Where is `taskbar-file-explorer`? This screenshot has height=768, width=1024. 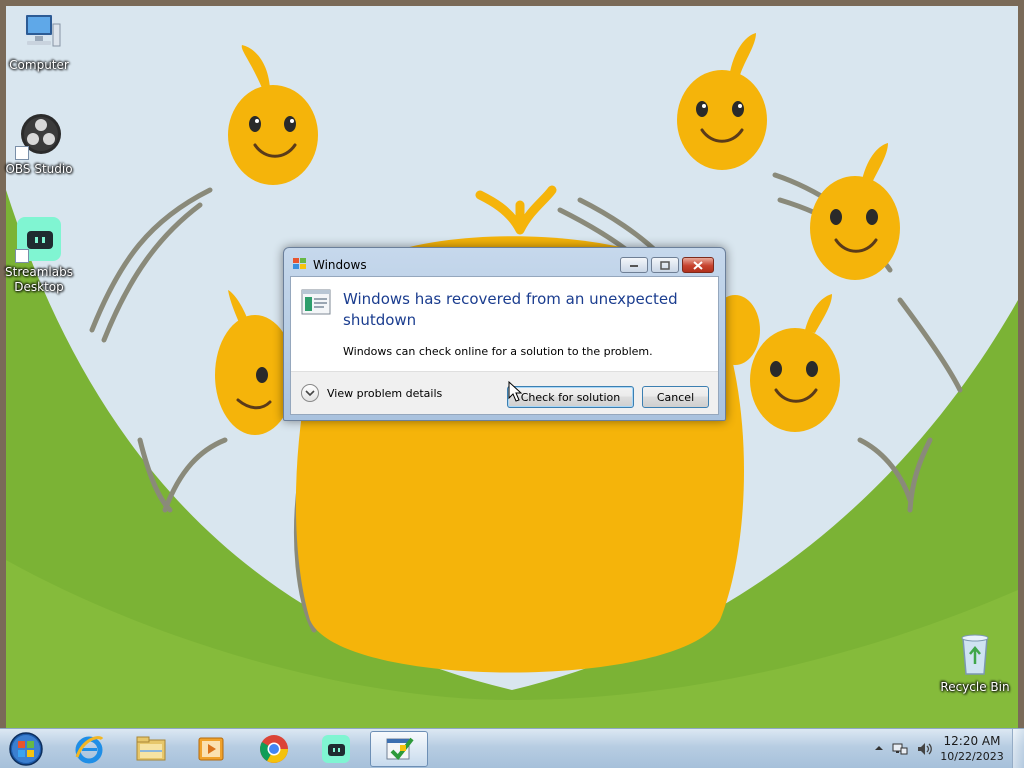 taskbar-file-explorer is located at coordinates (151, 749).